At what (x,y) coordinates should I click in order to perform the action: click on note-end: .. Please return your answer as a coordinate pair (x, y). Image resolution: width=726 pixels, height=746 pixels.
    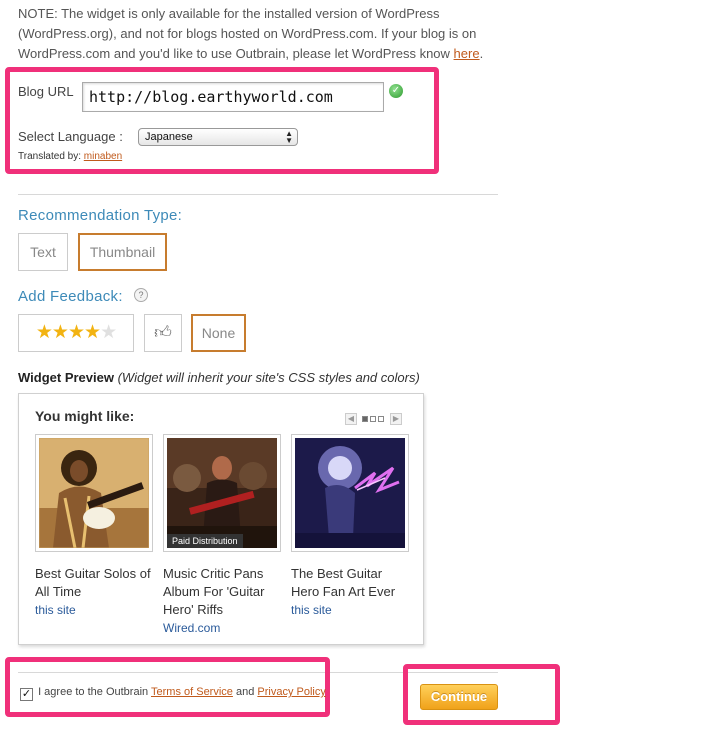
    Looking at the image, I should click on (481, 53).